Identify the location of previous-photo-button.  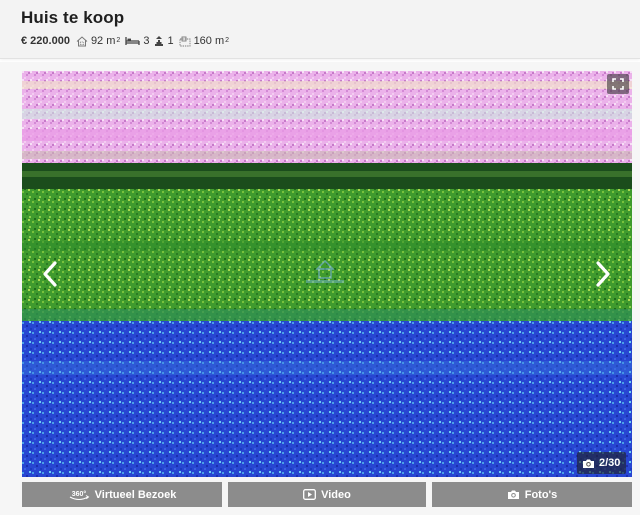
(50, 274).